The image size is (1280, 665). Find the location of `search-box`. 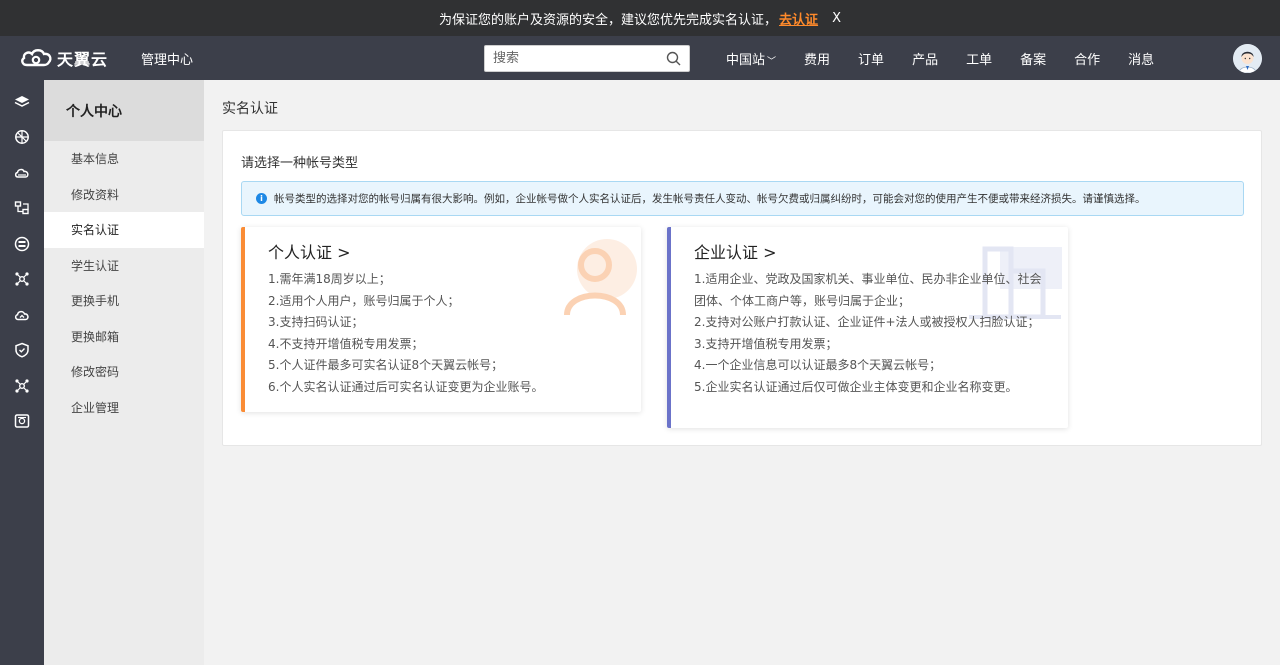

search-box is located at coordinates (587, 58).